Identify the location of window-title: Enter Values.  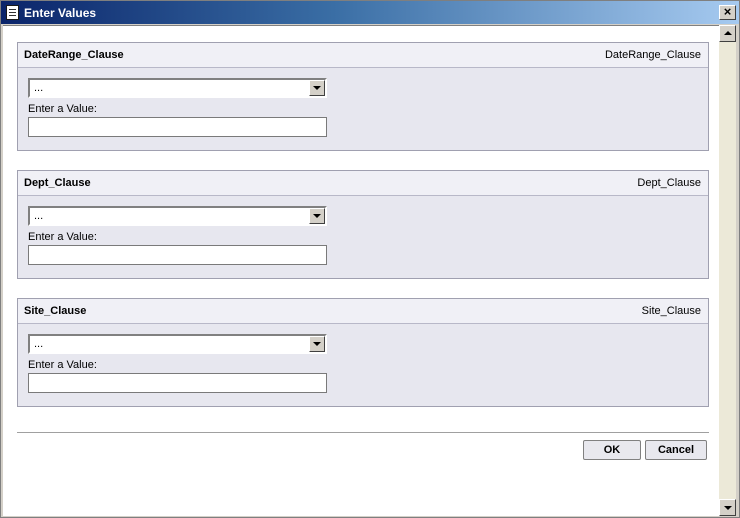
(60, 13).